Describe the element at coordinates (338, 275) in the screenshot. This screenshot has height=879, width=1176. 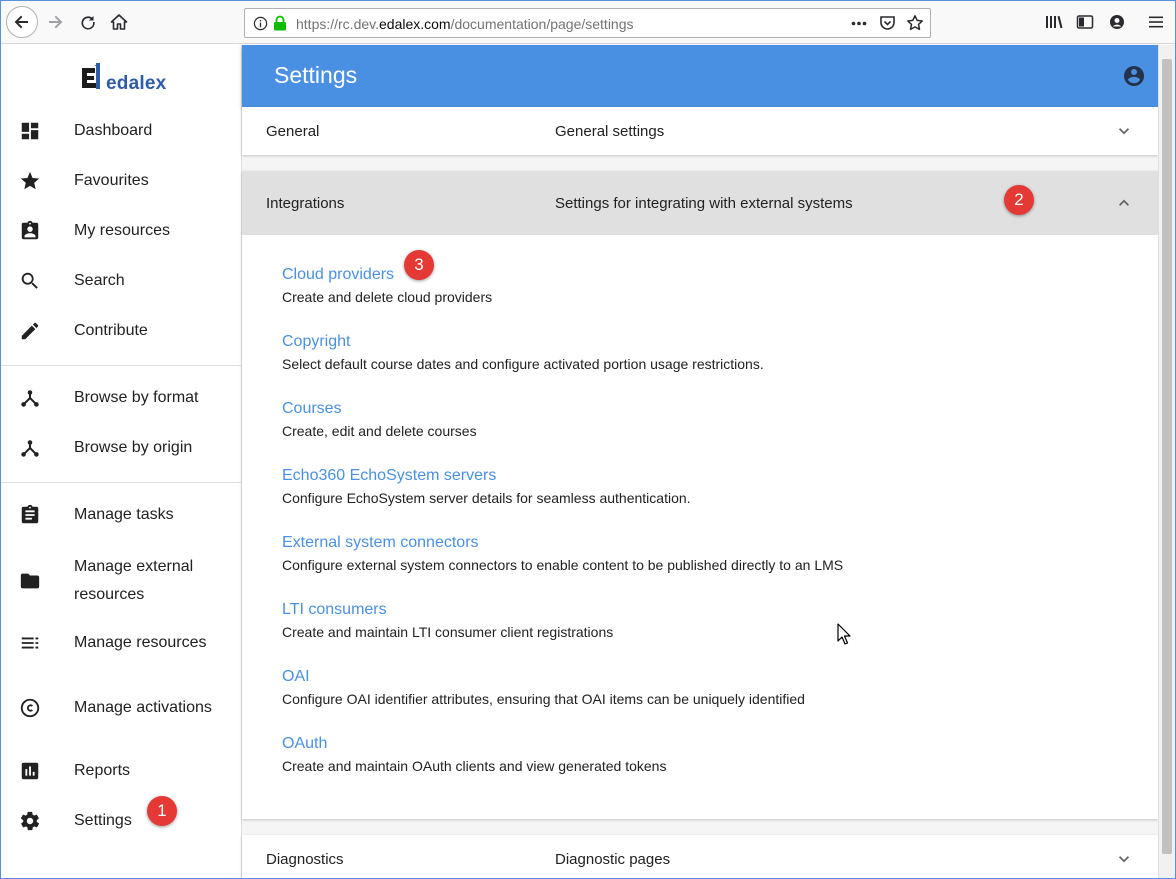
I see `setting-link-cloud-providers: Cloud providers` at that location.